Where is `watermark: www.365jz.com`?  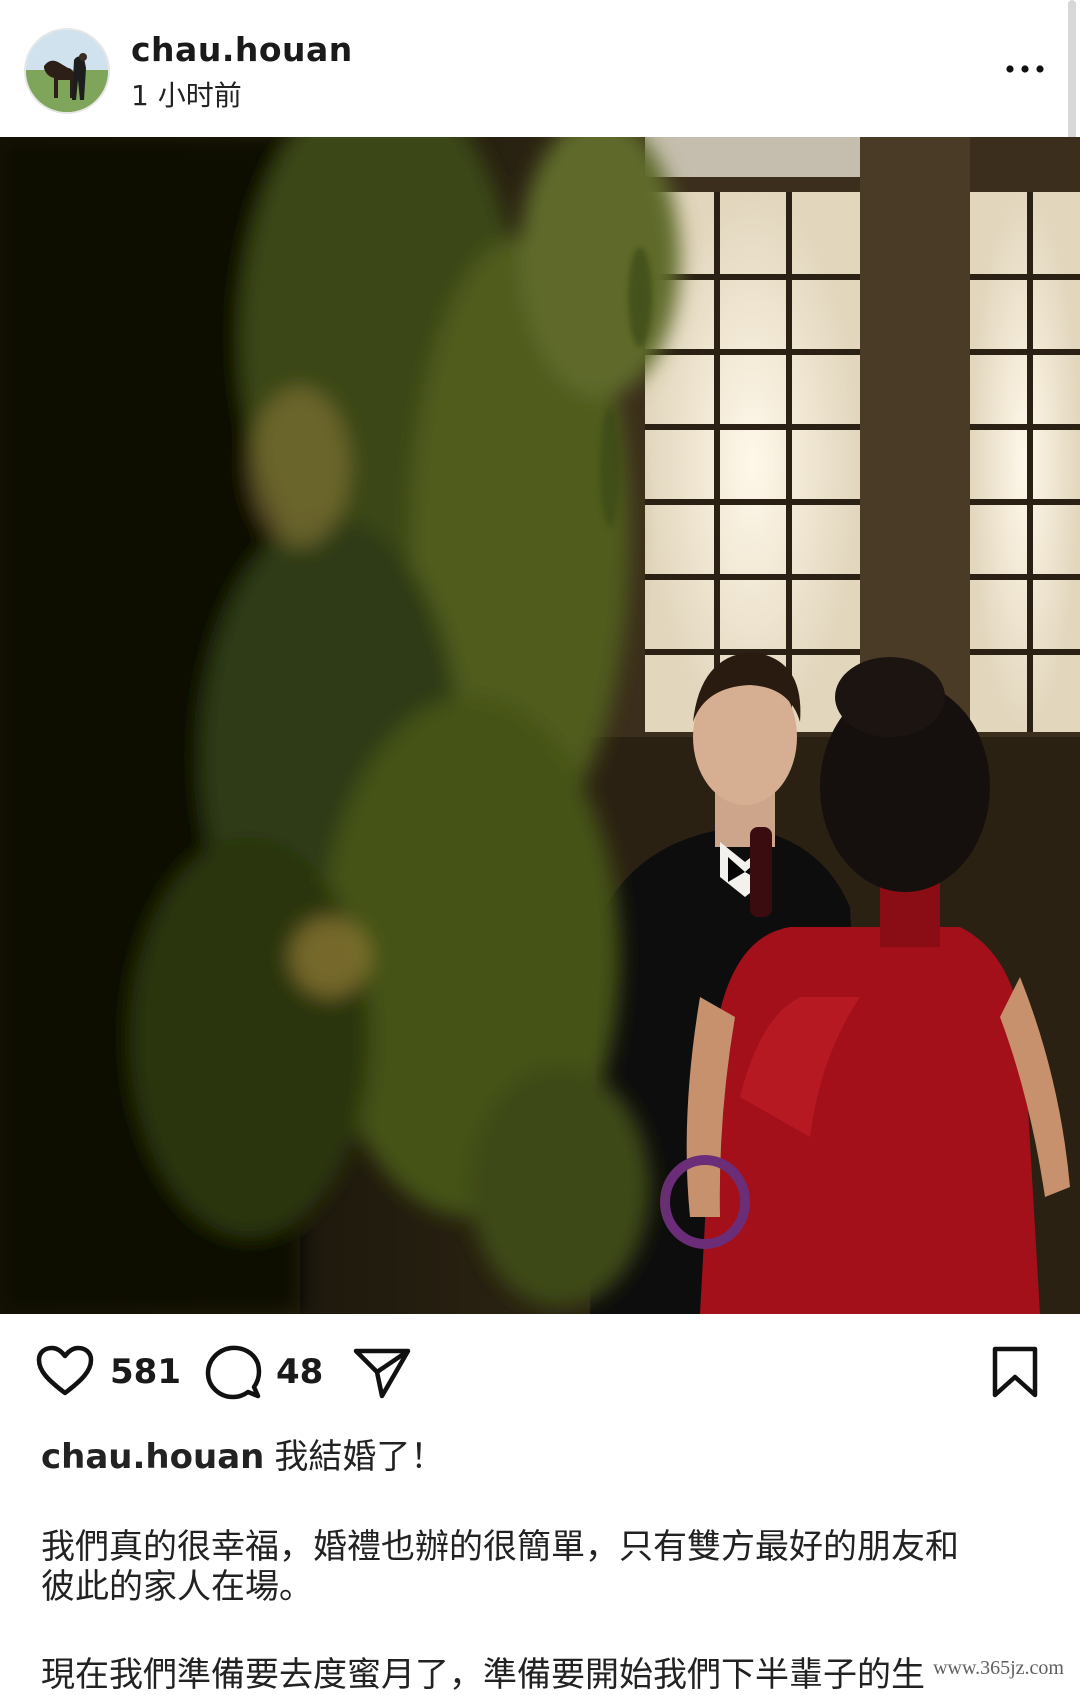
watermark: www.365jz.com is located at coordinates (998, 1668).